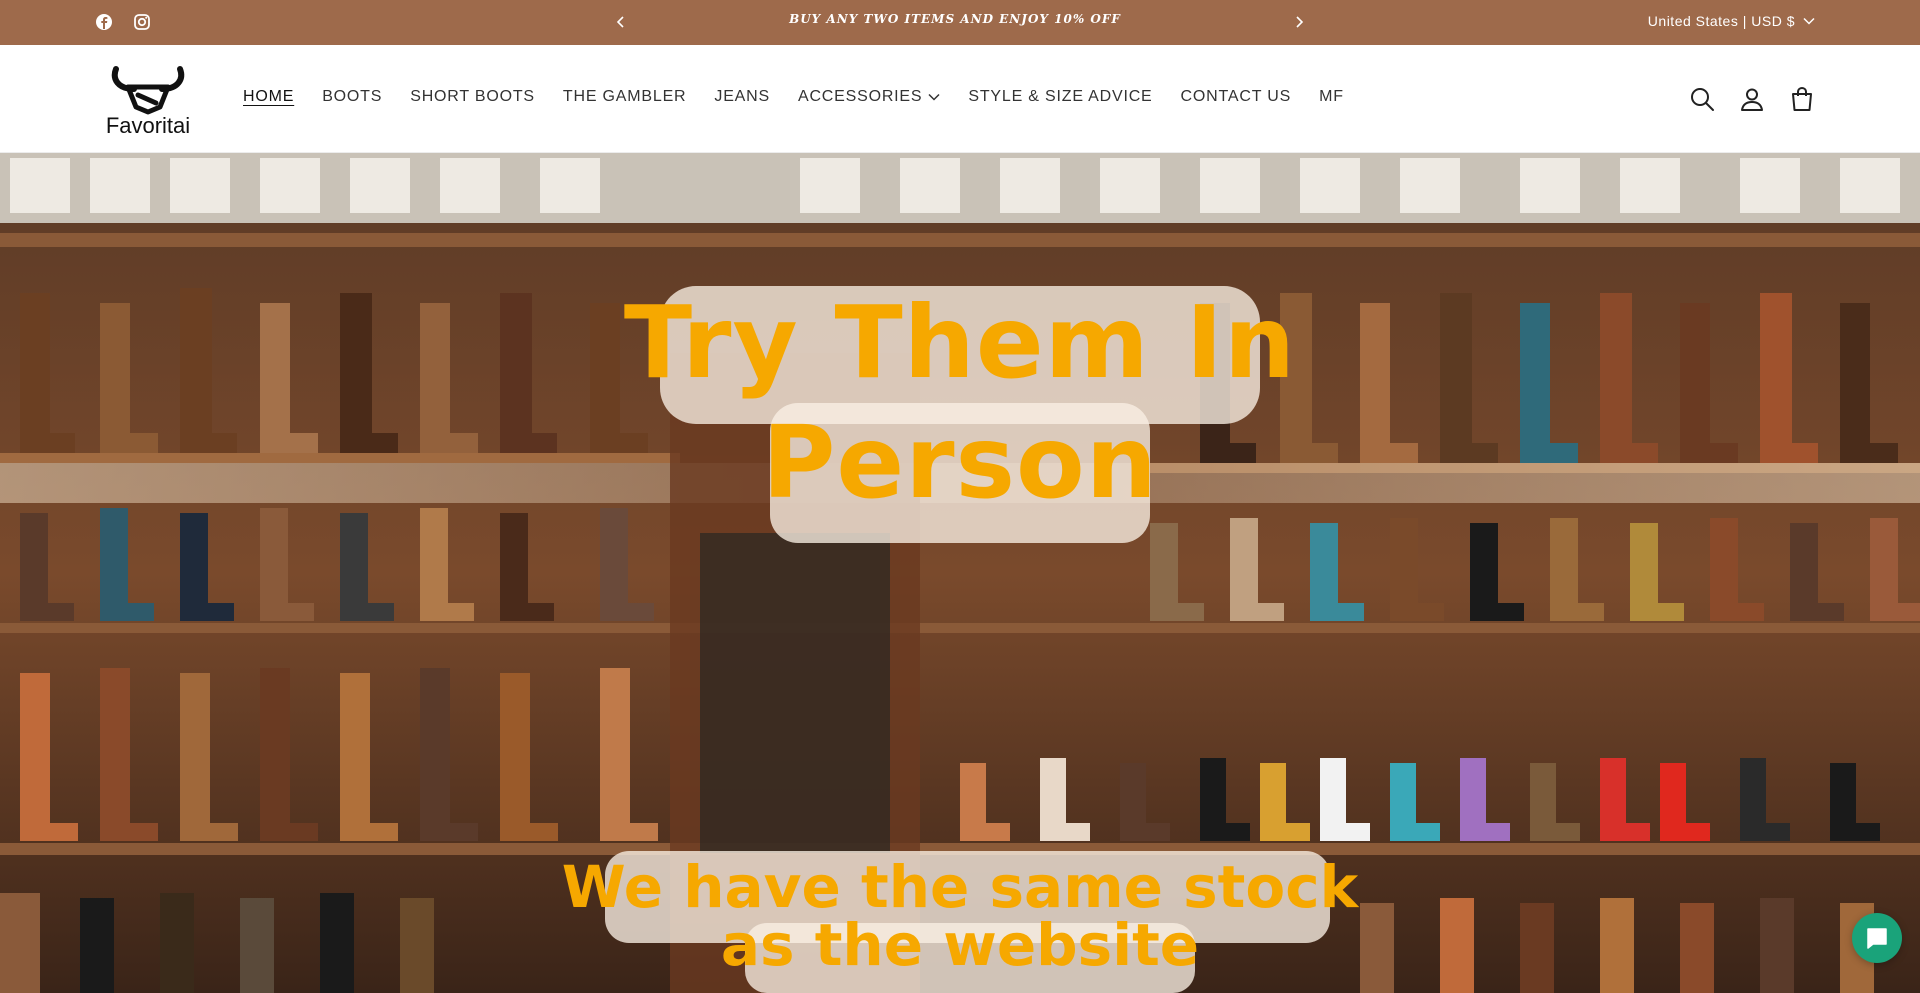  I want to click on chat-icon, so click(1877, 938).